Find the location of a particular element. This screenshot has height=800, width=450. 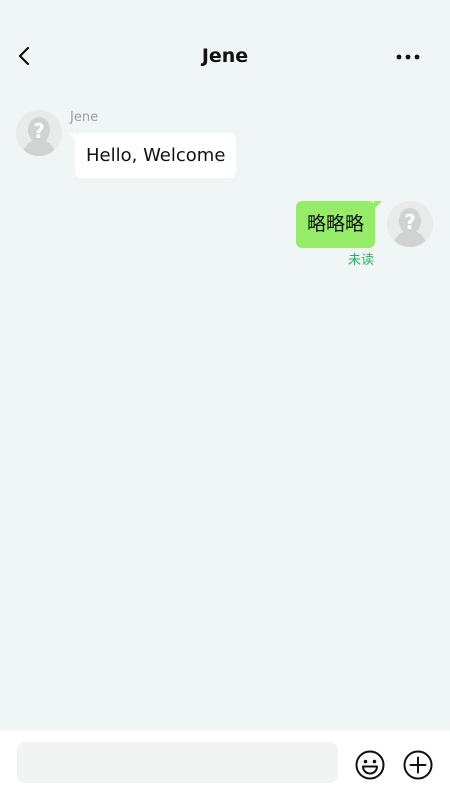

contact-avatar: ? is located at coordinates (39, 133).